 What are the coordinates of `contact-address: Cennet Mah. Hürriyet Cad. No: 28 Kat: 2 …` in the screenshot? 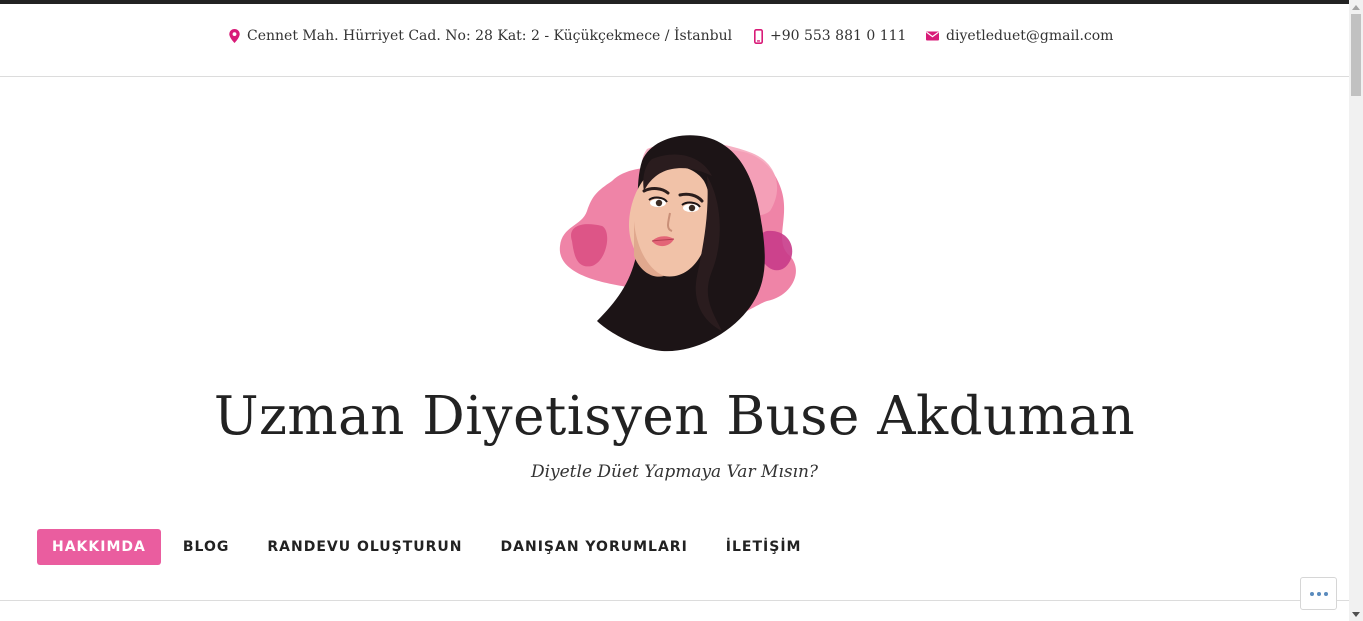 It's located at (480, 36).